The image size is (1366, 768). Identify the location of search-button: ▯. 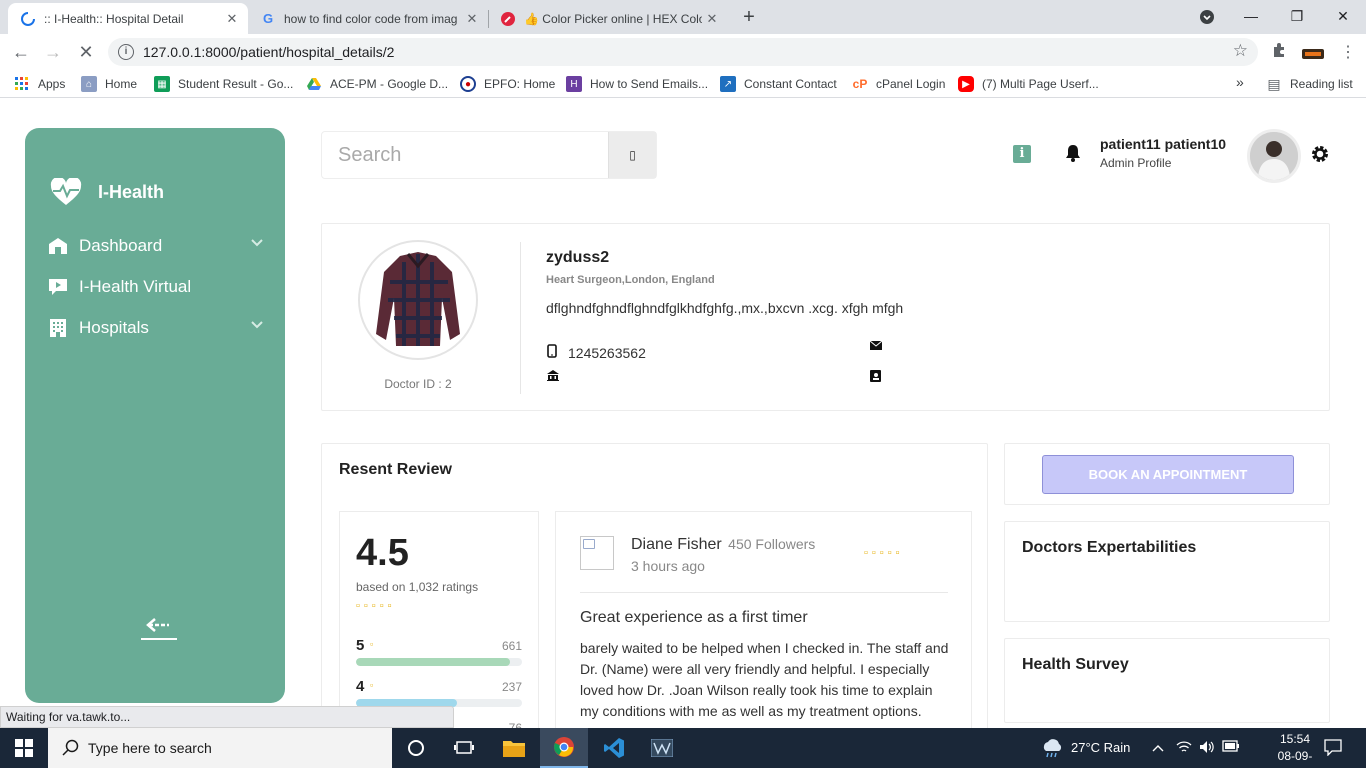
(632, 155).